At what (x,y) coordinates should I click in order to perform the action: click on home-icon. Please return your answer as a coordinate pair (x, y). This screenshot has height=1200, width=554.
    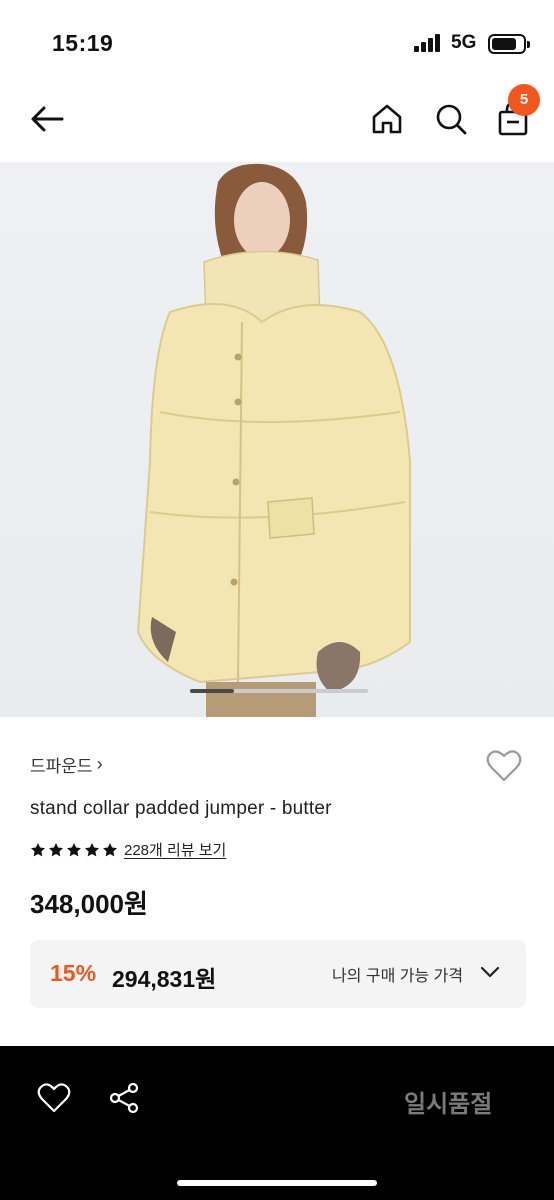
    Looking at the image, I should click on (387, 119).